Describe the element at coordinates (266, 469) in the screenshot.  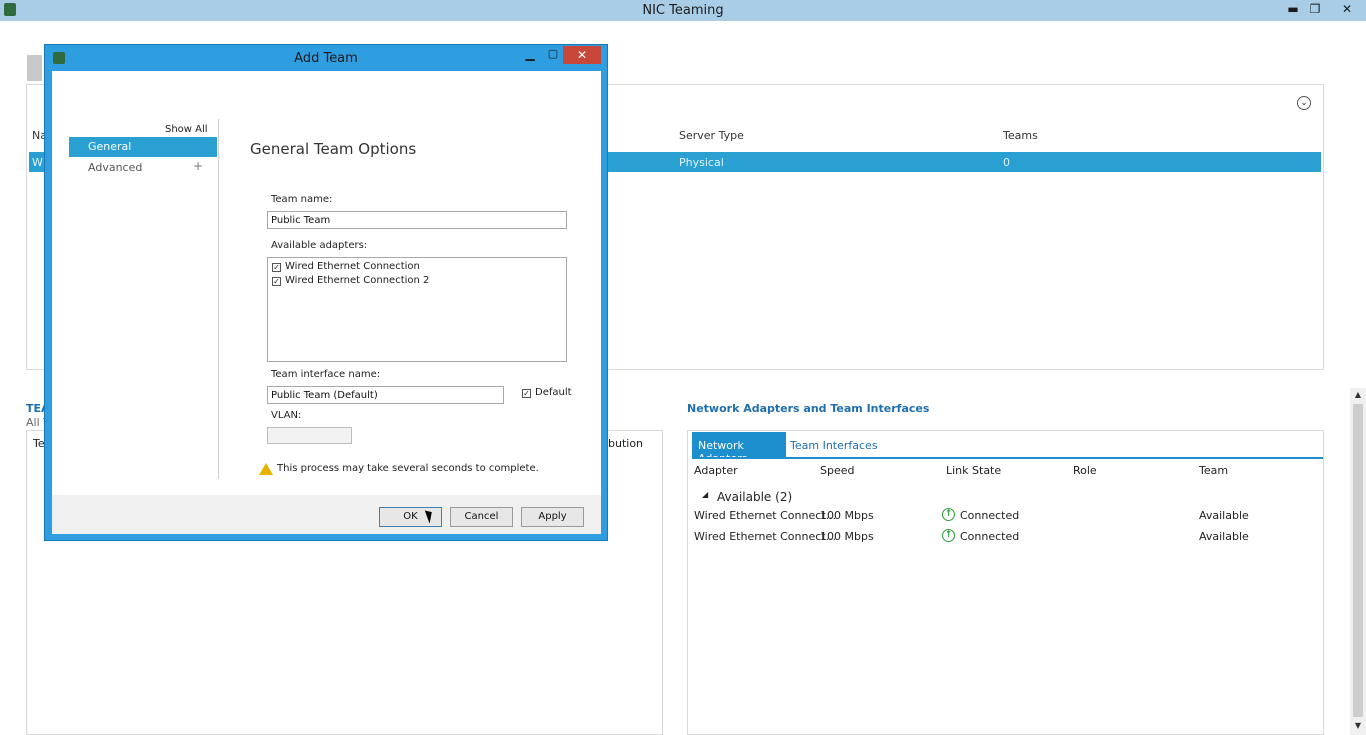
I see `warning-icon` at that location.